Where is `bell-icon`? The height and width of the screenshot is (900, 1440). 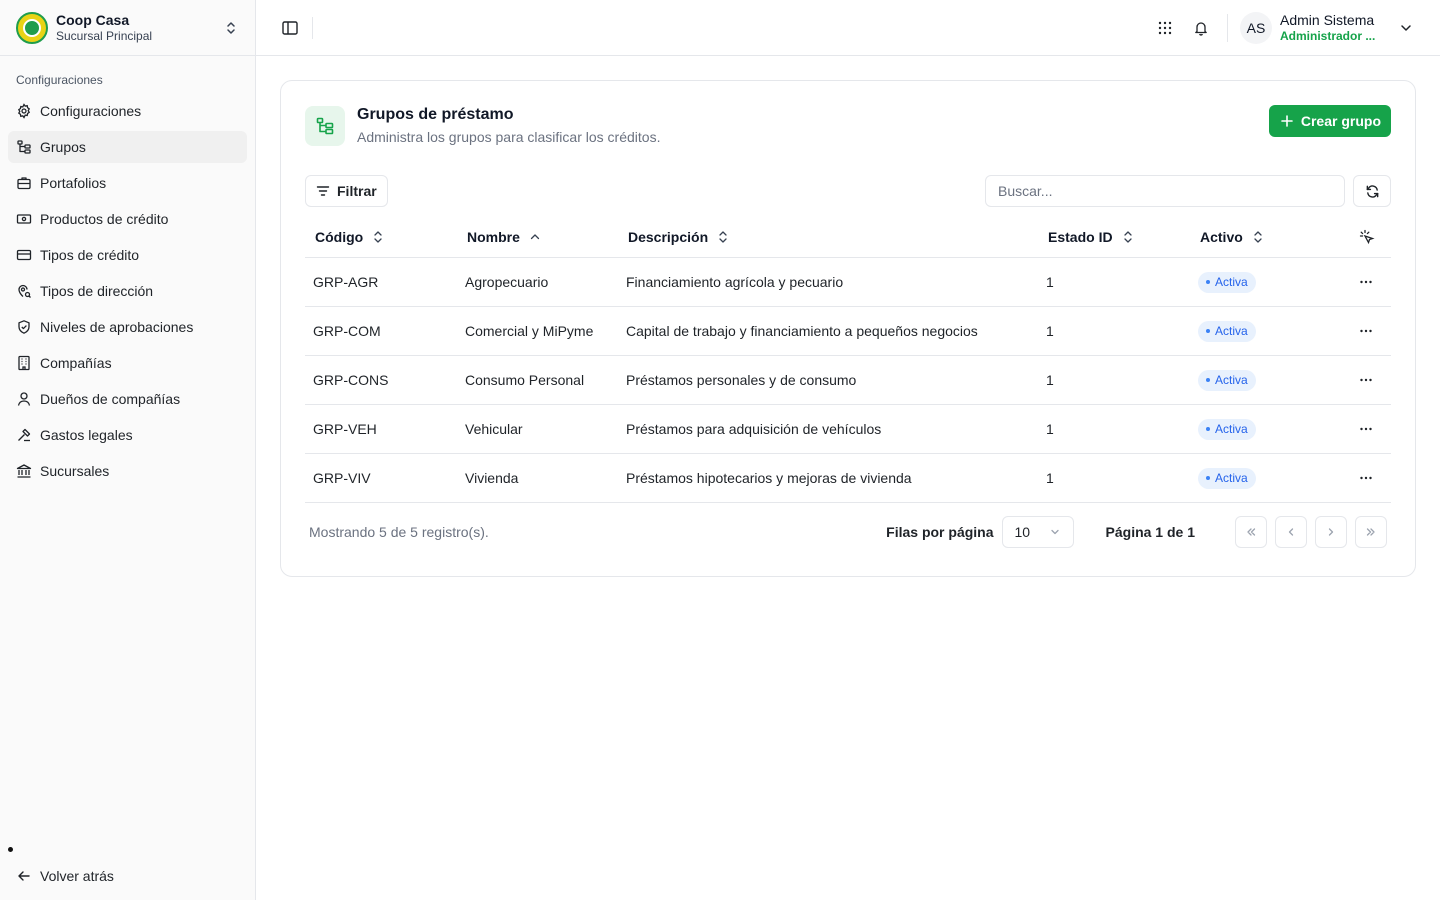
bell-icon is located at coordinates (1201, 28).